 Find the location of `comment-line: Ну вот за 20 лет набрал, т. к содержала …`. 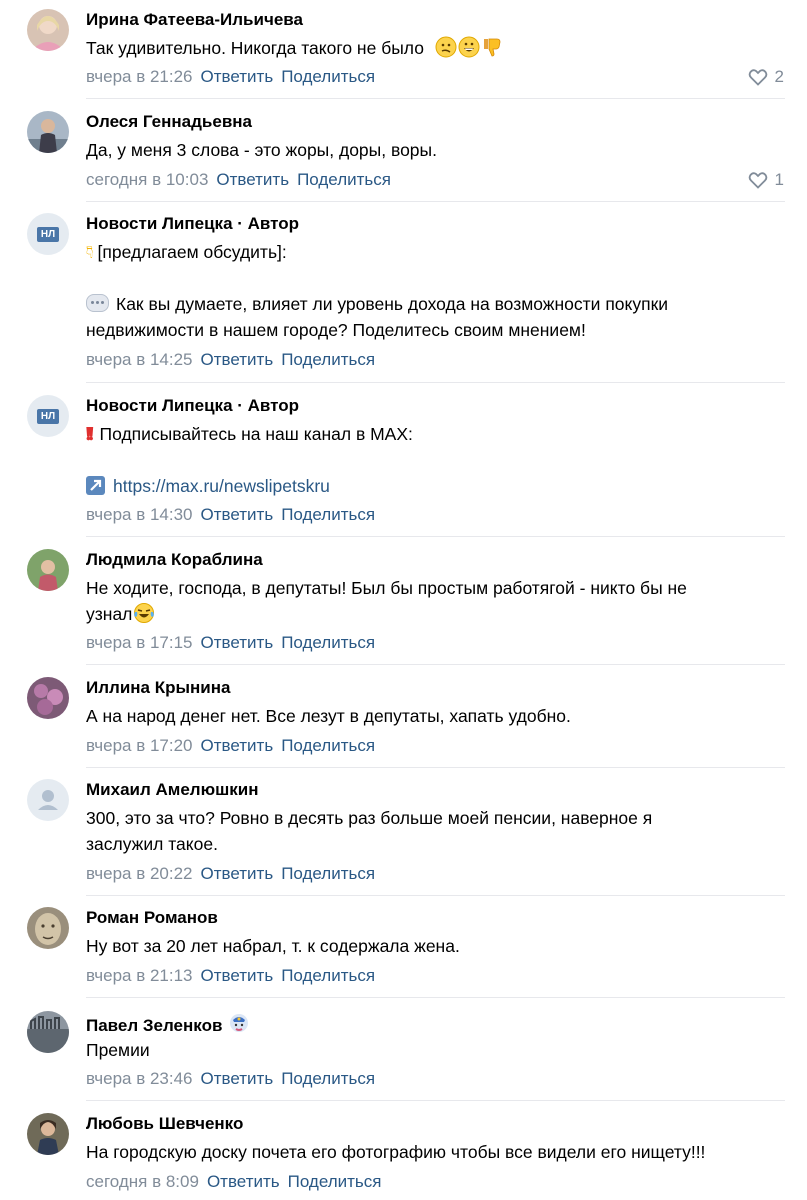

comment-line: Ну вот за 20 лет набрал, т. к содержала … is located at coordinates (273, 946).